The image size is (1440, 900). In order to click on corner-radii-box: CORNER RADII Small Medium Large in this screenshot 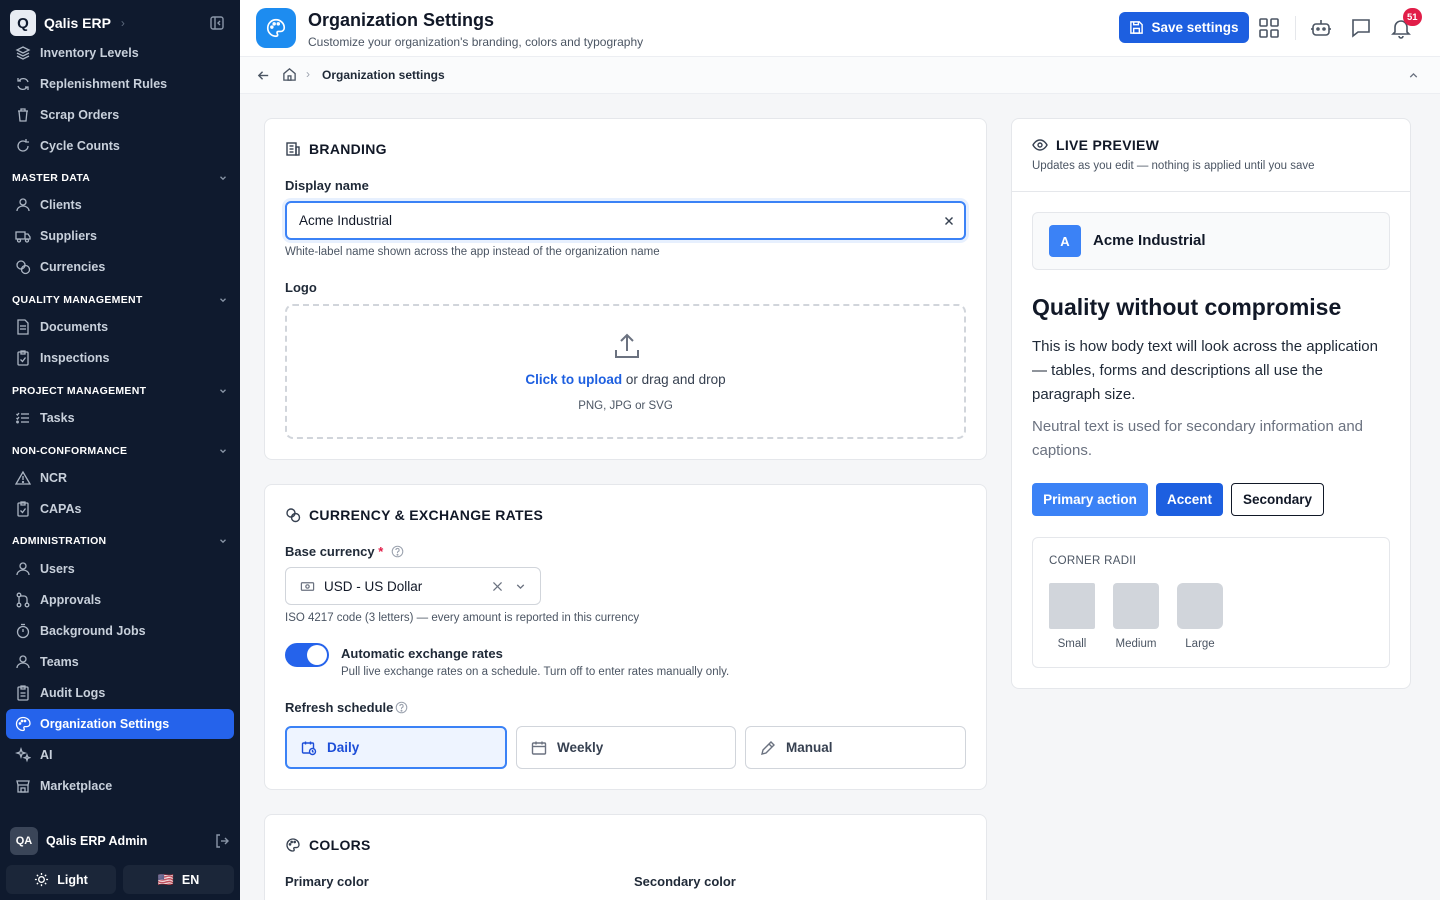, I will do `click(1211, 602)`.